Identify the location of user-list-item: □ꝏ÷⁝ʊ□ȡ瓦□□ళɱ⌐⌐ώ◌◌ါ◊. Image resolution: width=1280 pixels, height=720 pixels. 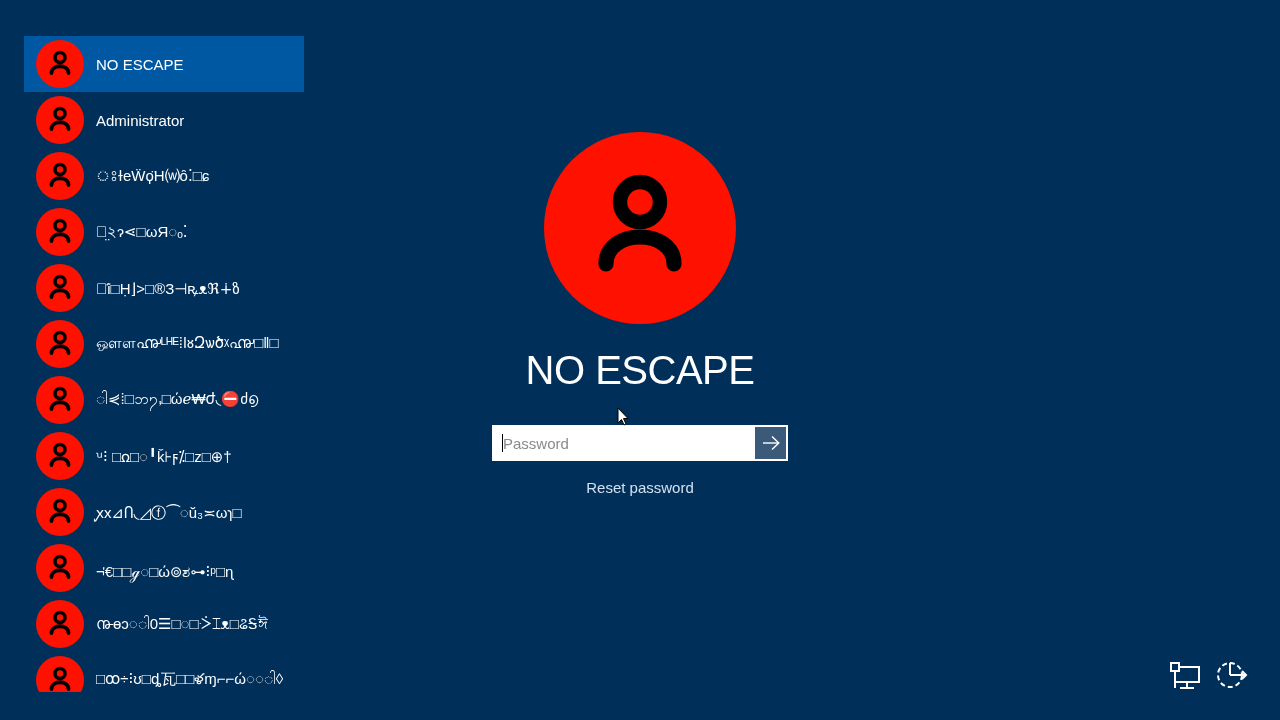
(164, 672).